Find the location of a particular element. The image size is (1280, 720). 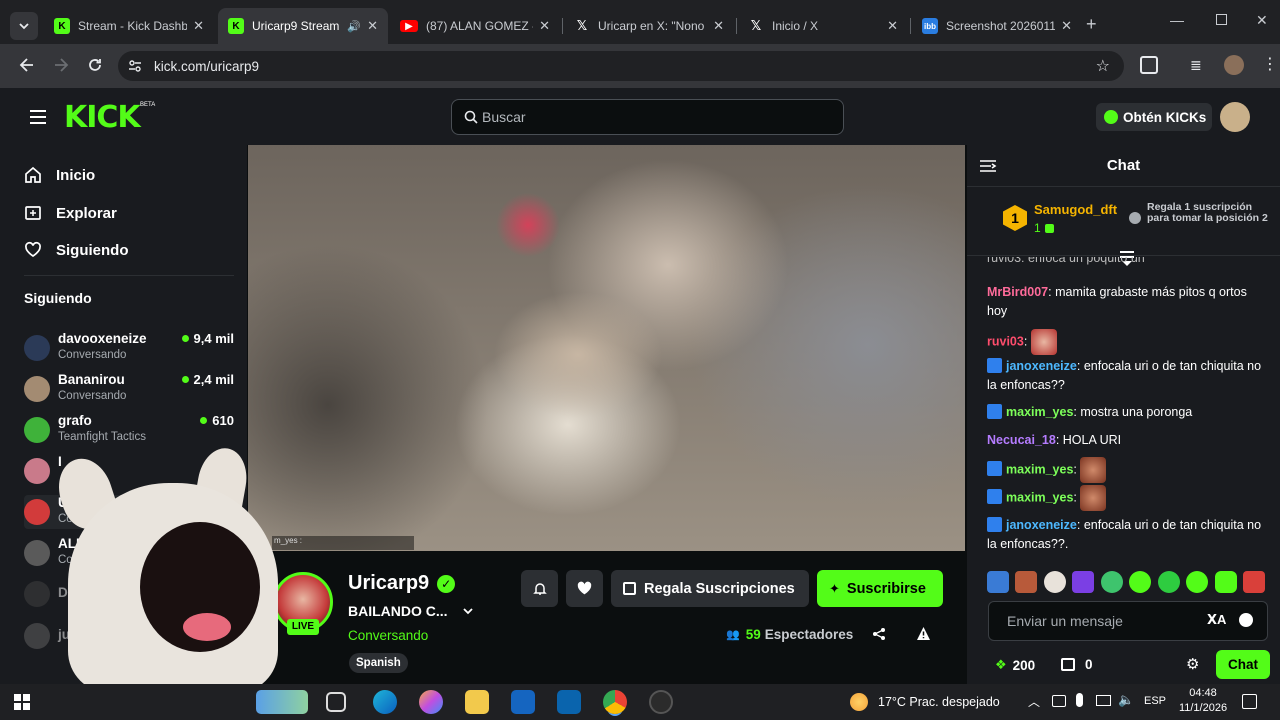

streamer-name: Uricarp9 ✓ is located at coordinates (402, 583).